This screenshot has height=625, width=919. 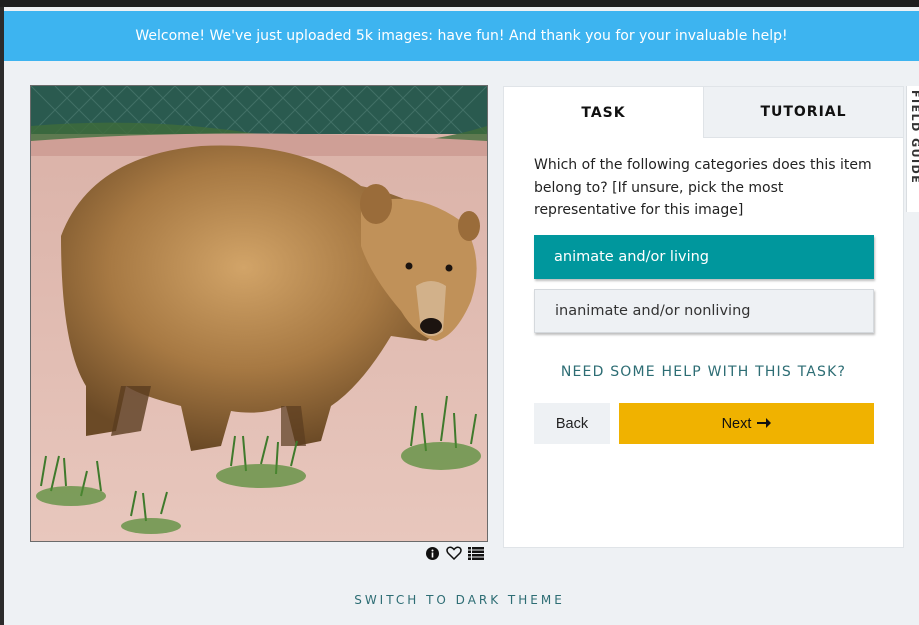 I want to click on next-button: Next, so click(x=746, y=423).